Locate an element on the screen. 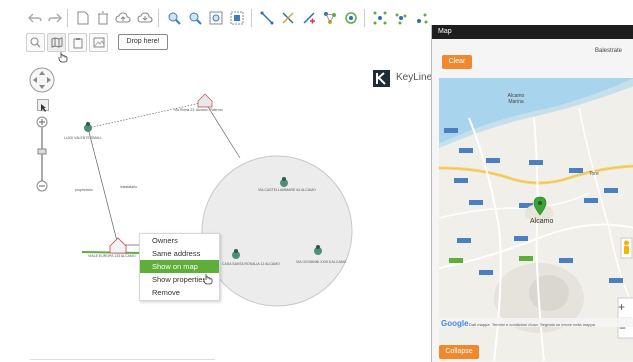 This screenshot has width=633, height=362. map-place-label: Alcamo Marina is located at coordinates (516, 99).